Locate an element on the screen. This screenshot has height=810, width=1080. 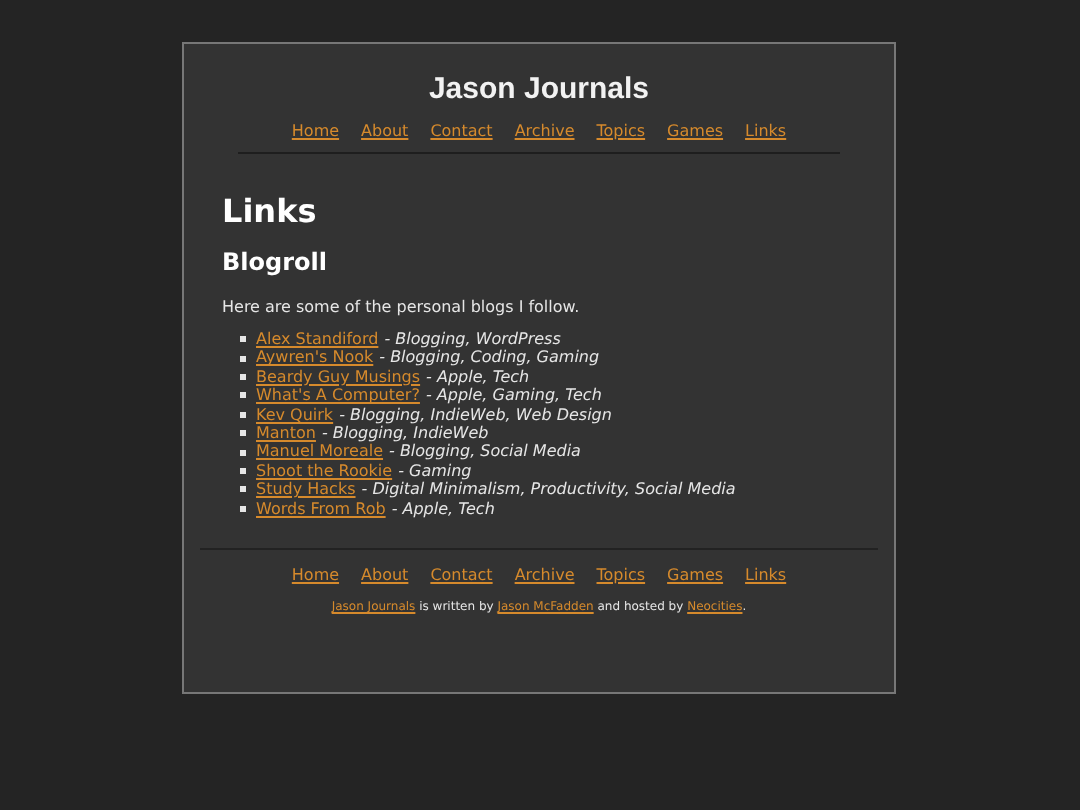
intro-text: Here are some of the personal blogs I follow. is located at coordinates (402, 307).